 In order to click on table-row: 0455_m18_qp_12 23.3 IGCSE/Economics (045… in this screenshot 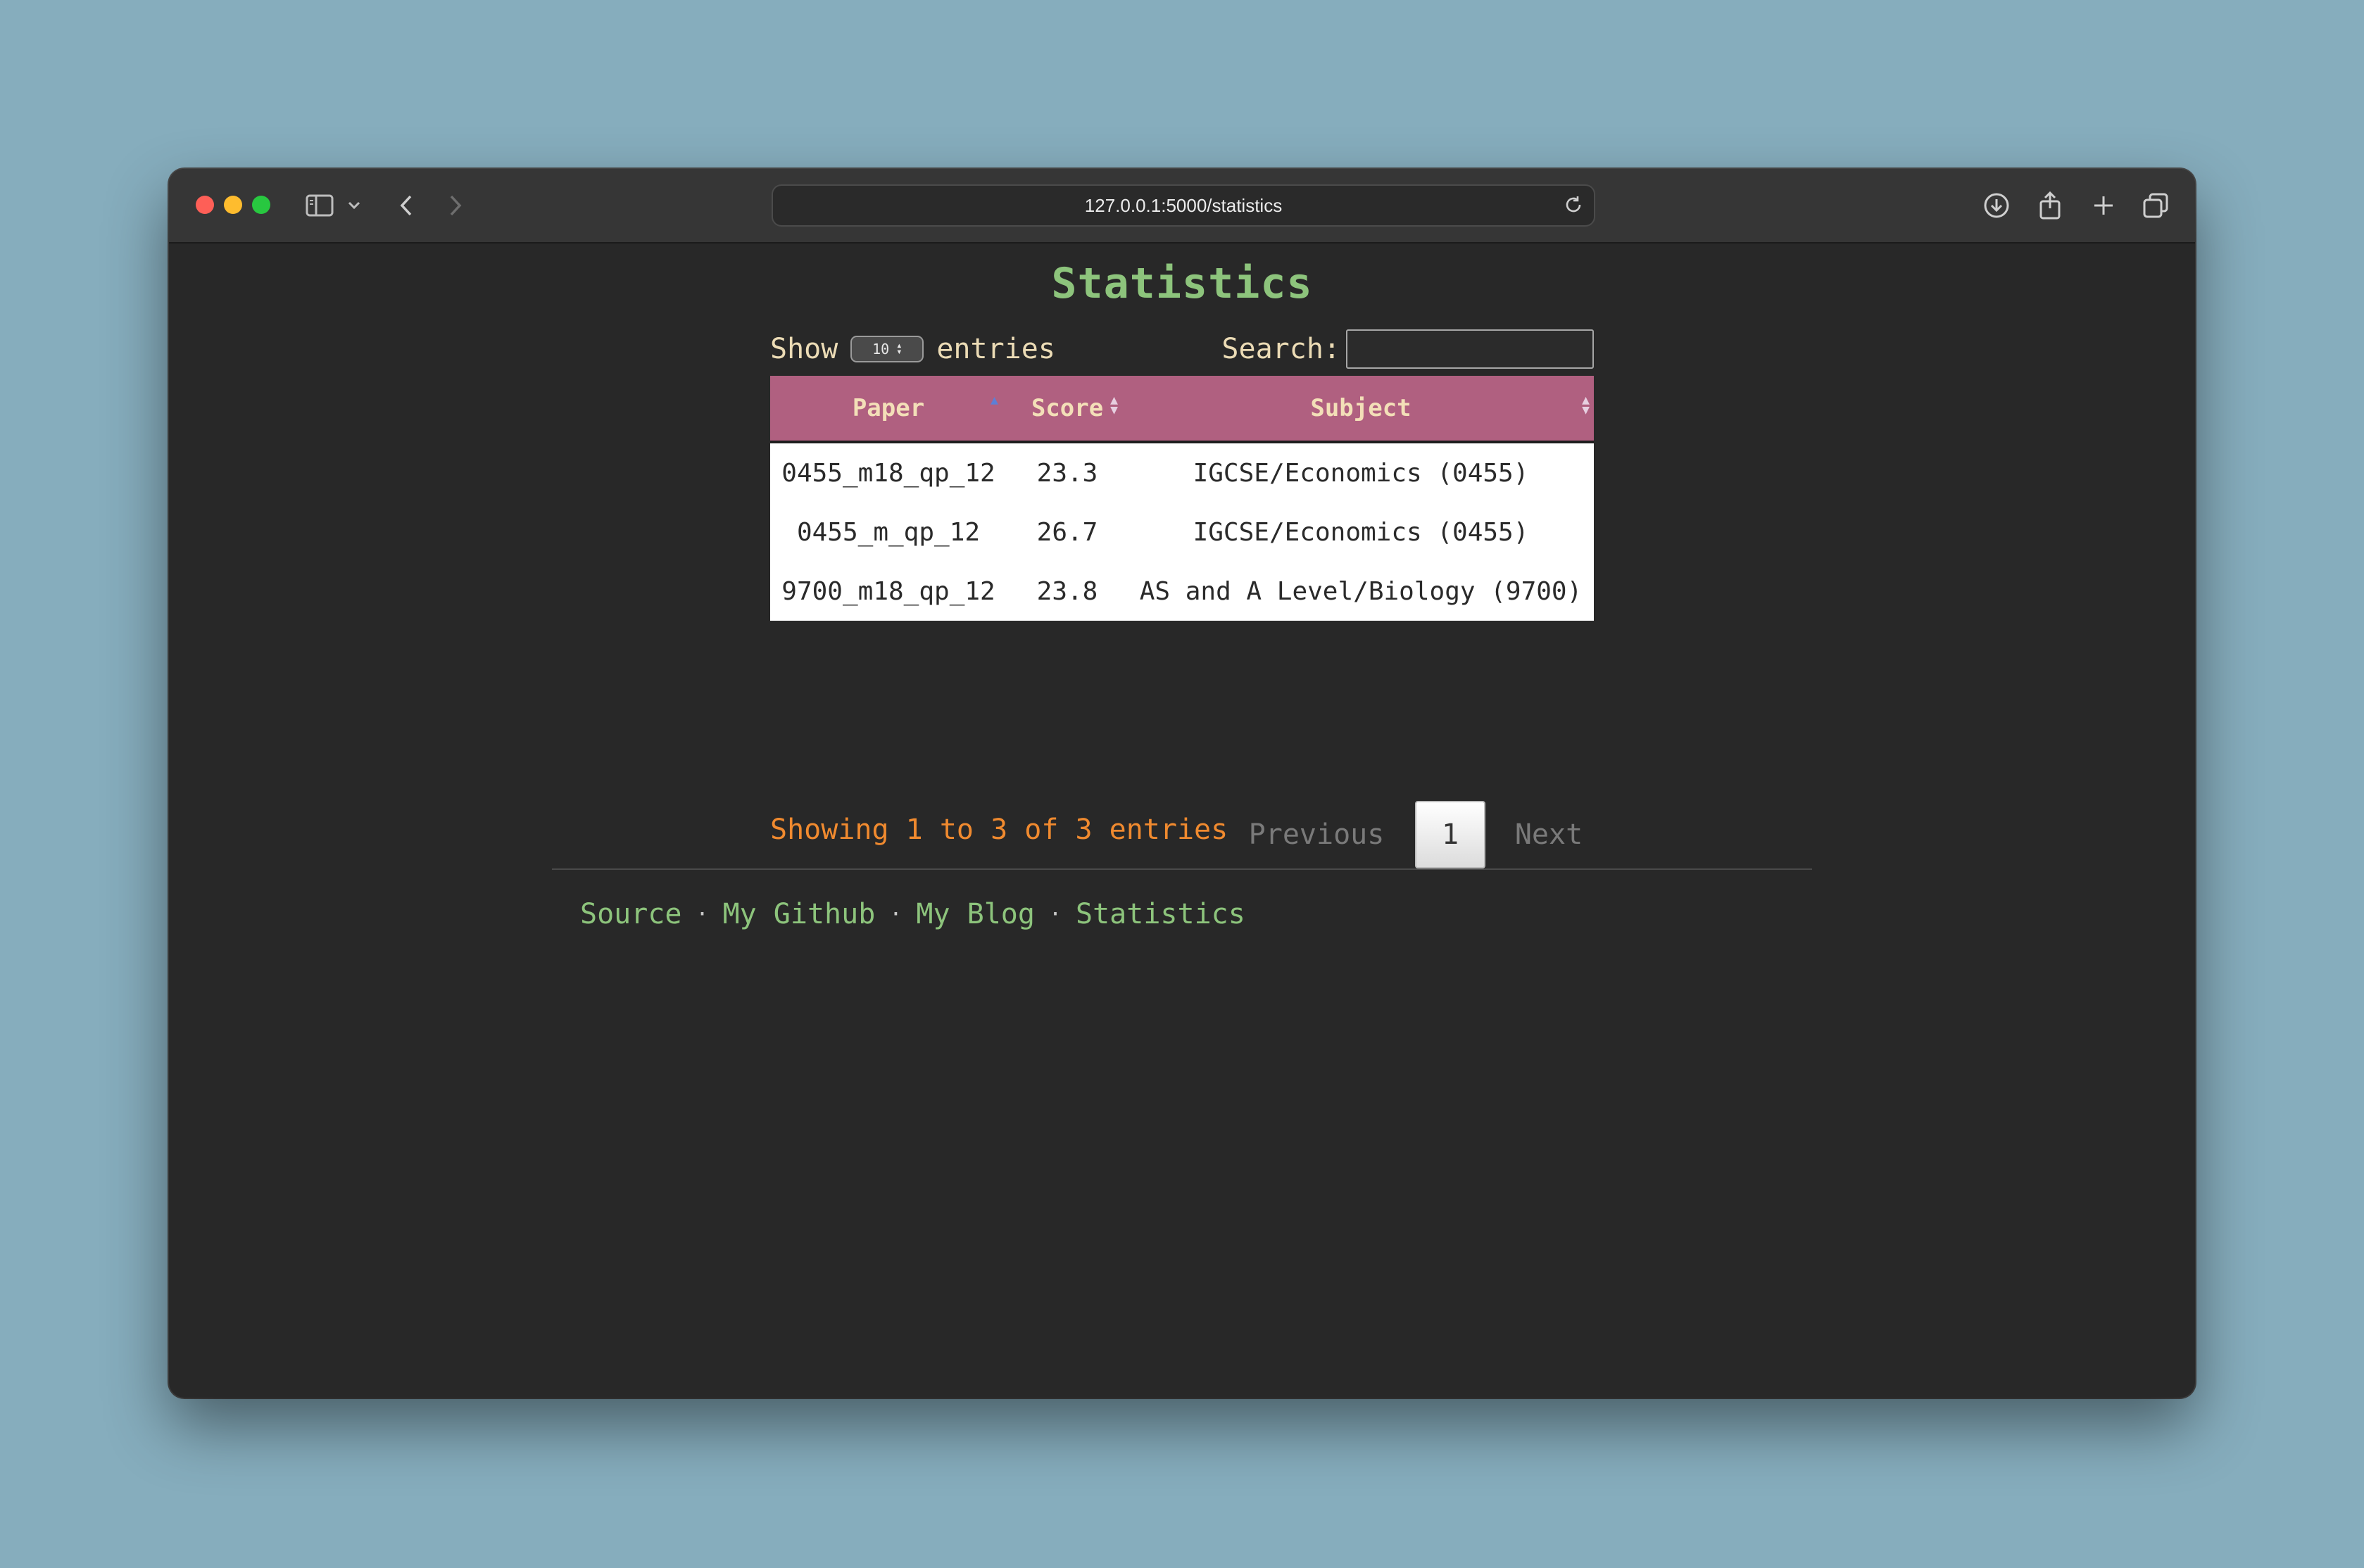, I will do `click(1182, 472)`.